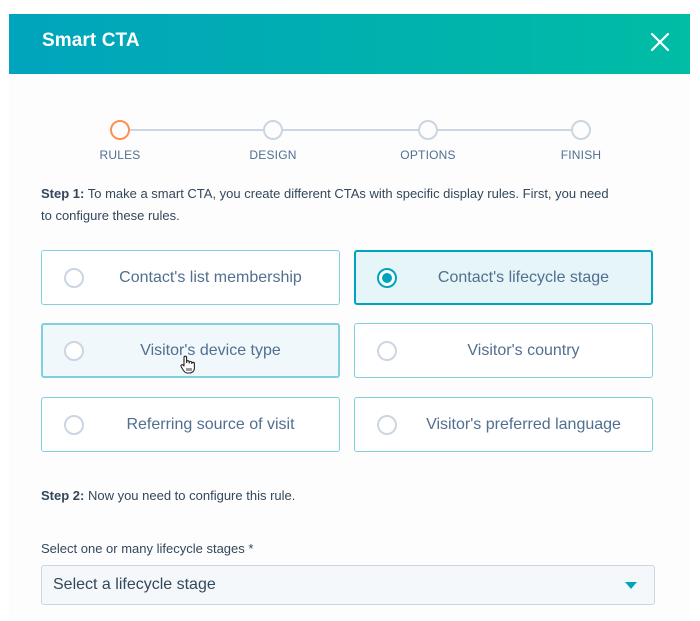  I want to click on step-label-finish: FINISH, so click(581, 155).